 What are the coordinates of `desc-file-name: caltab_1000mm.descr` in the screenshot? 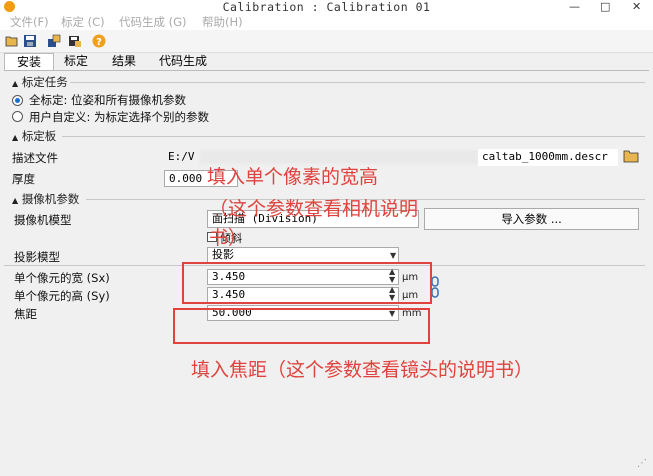 It's located at (548, 157).